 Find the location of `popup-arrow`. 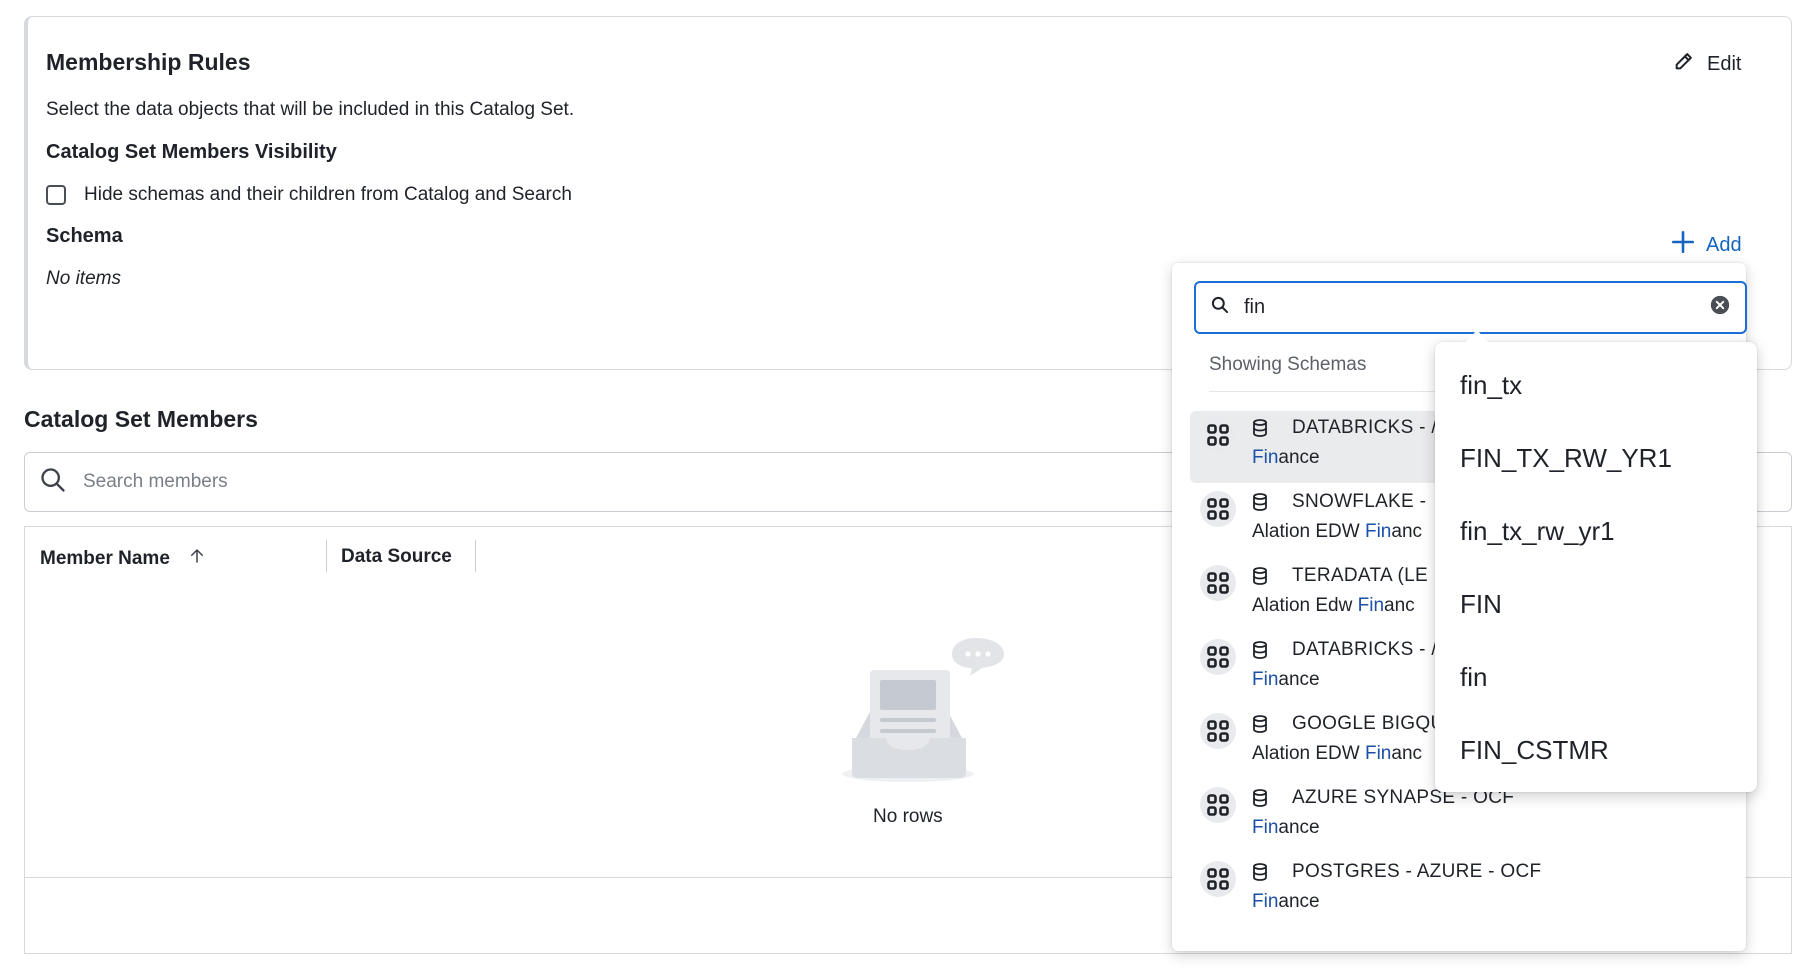

popup-arrow is located at coordinates (1477, 336).